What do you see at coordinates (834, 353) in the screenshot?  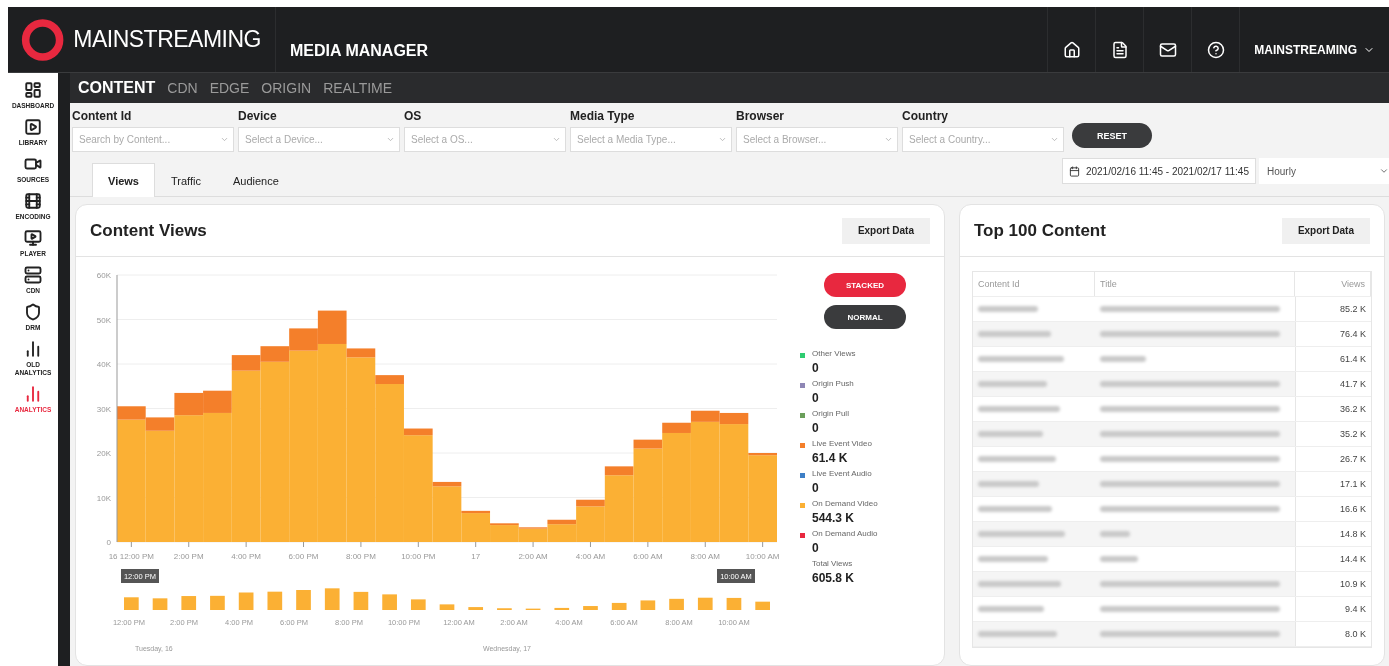 I see `legend-label: Other Views` at bounding box center [834, 353].